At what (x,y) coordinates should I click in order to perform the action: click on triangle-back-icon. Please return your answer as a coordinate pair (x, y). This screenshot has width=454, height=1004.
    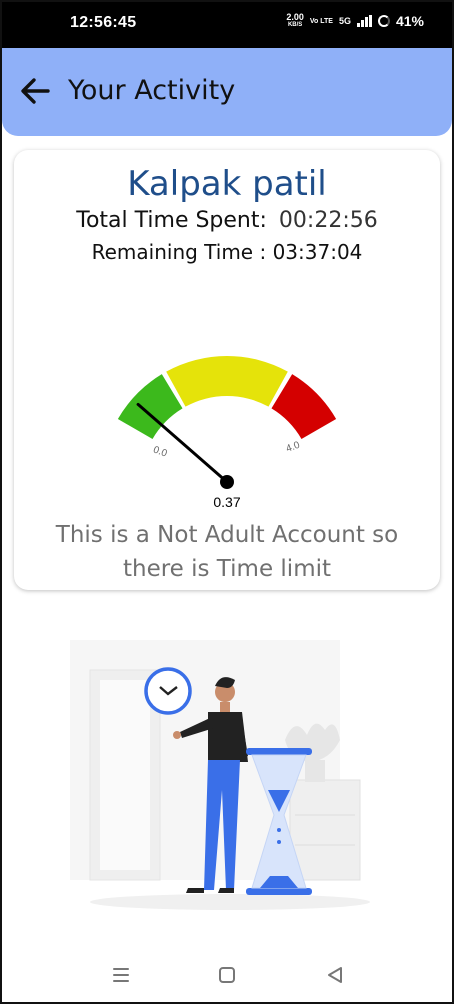
    Looking at the image, I should click on (335, 975).